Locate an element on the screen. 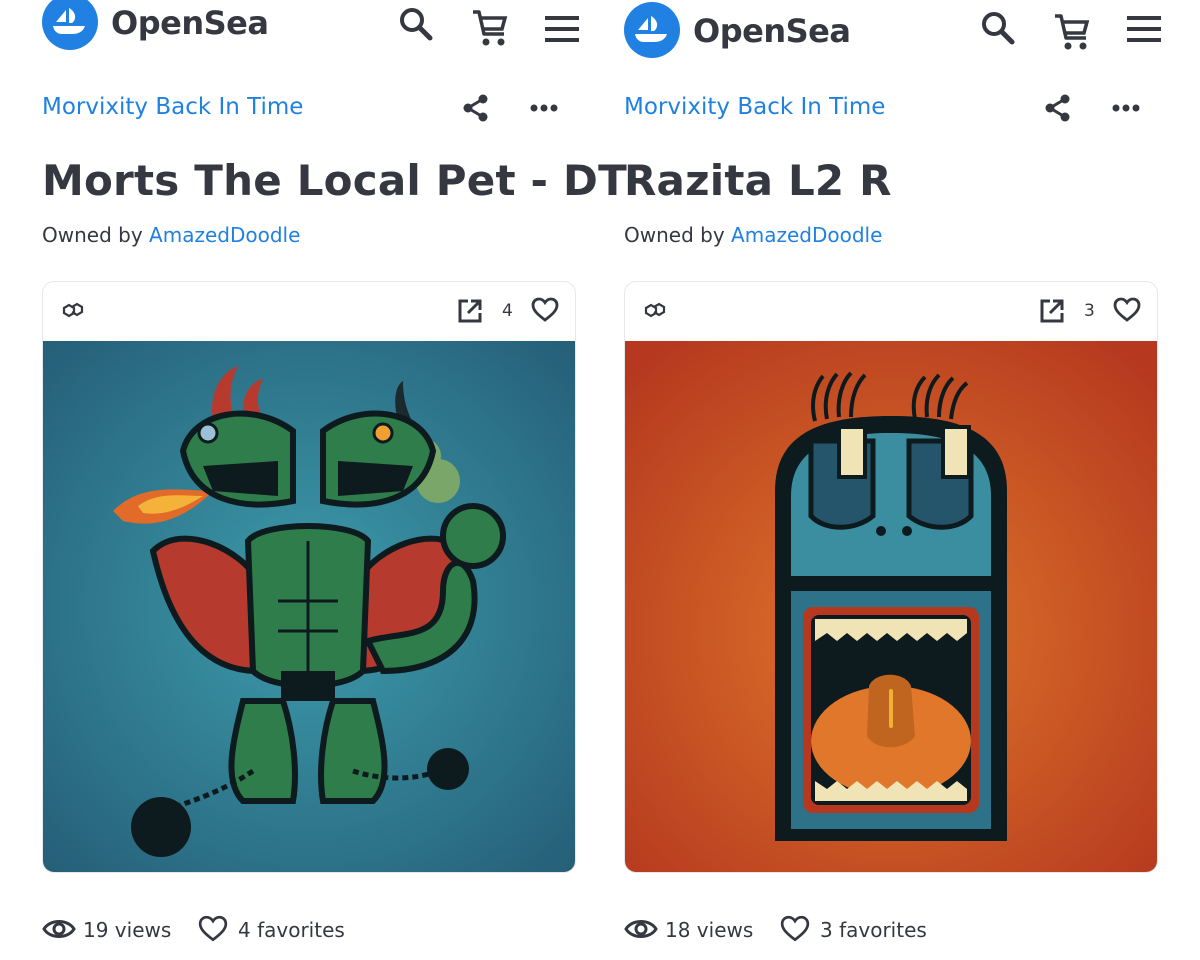  favorites-count: 3 favorites is located at coordinates (873, 930).